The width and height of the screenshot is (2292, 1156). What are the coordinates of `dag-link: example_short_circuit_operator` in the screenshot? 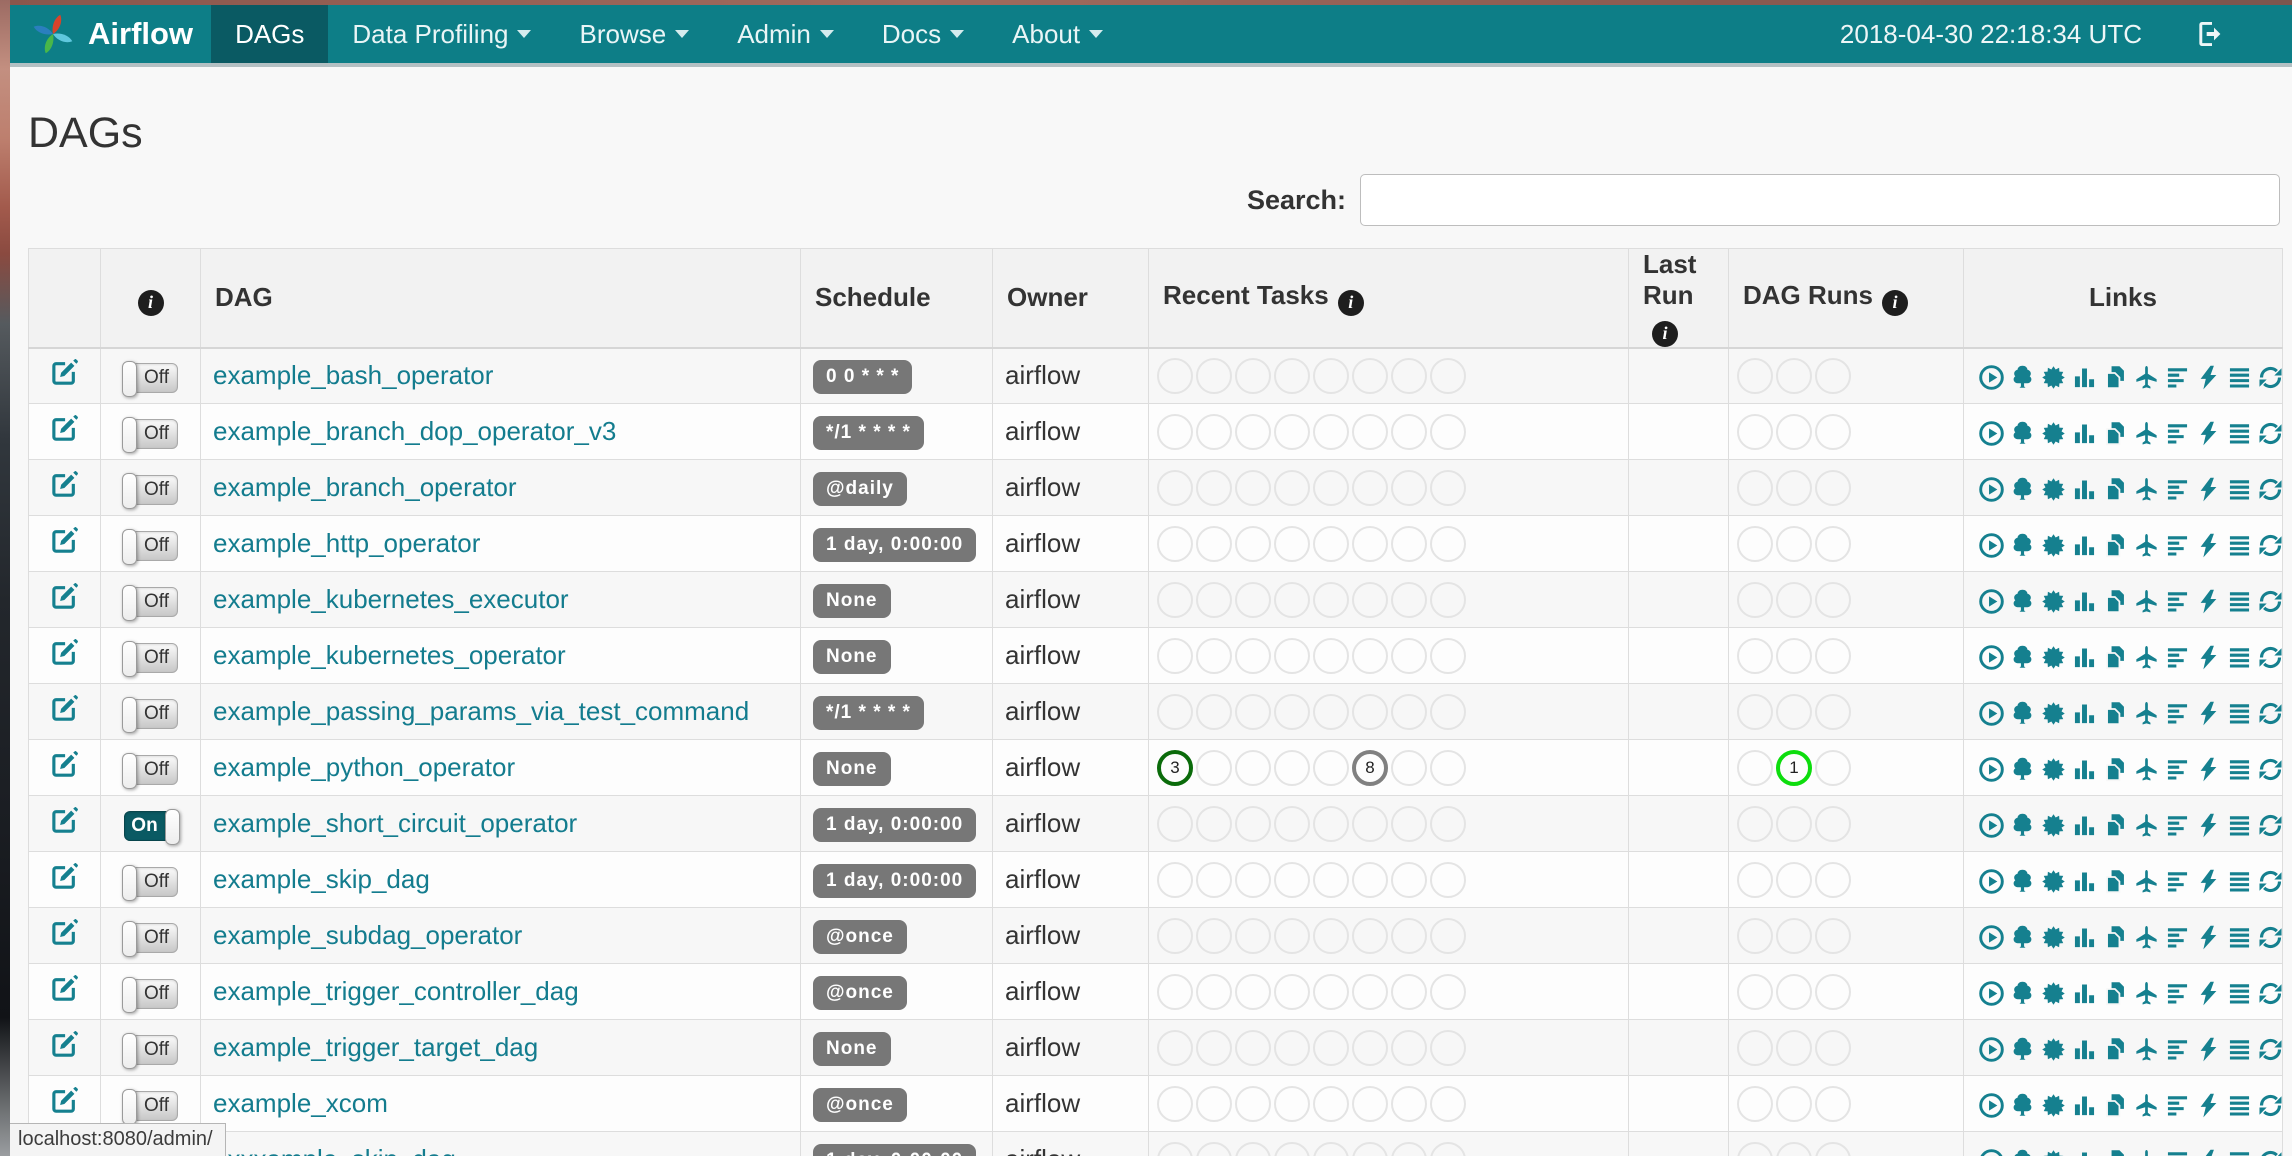 It's located at (395, 823).